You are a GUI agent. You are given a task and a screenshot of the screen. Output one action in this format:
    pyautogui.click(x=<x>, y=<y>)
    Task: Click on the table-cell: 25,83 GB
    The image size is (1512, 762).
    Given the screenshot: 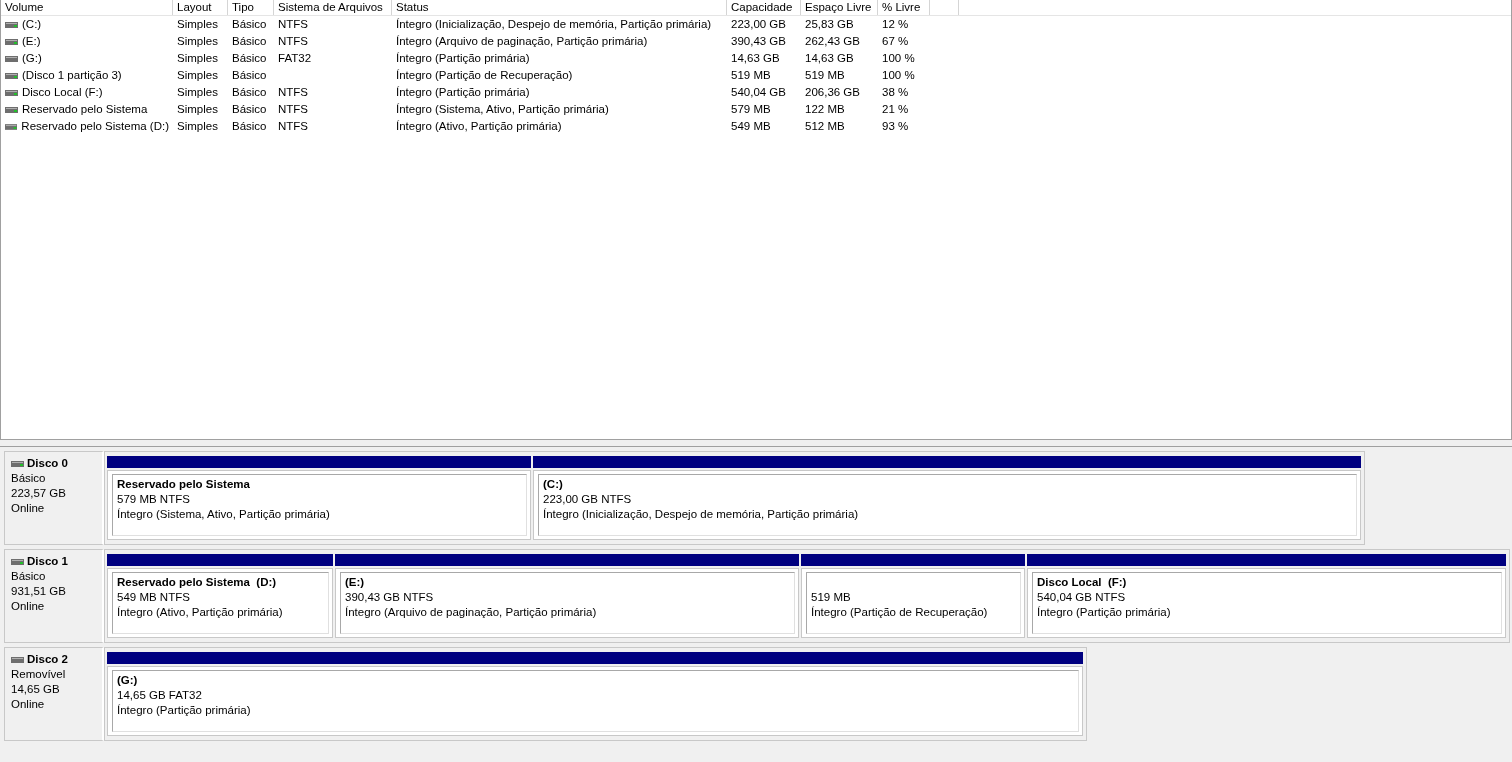 What is the action you would take?
    pyautogui.click(x=829, y=24)
    